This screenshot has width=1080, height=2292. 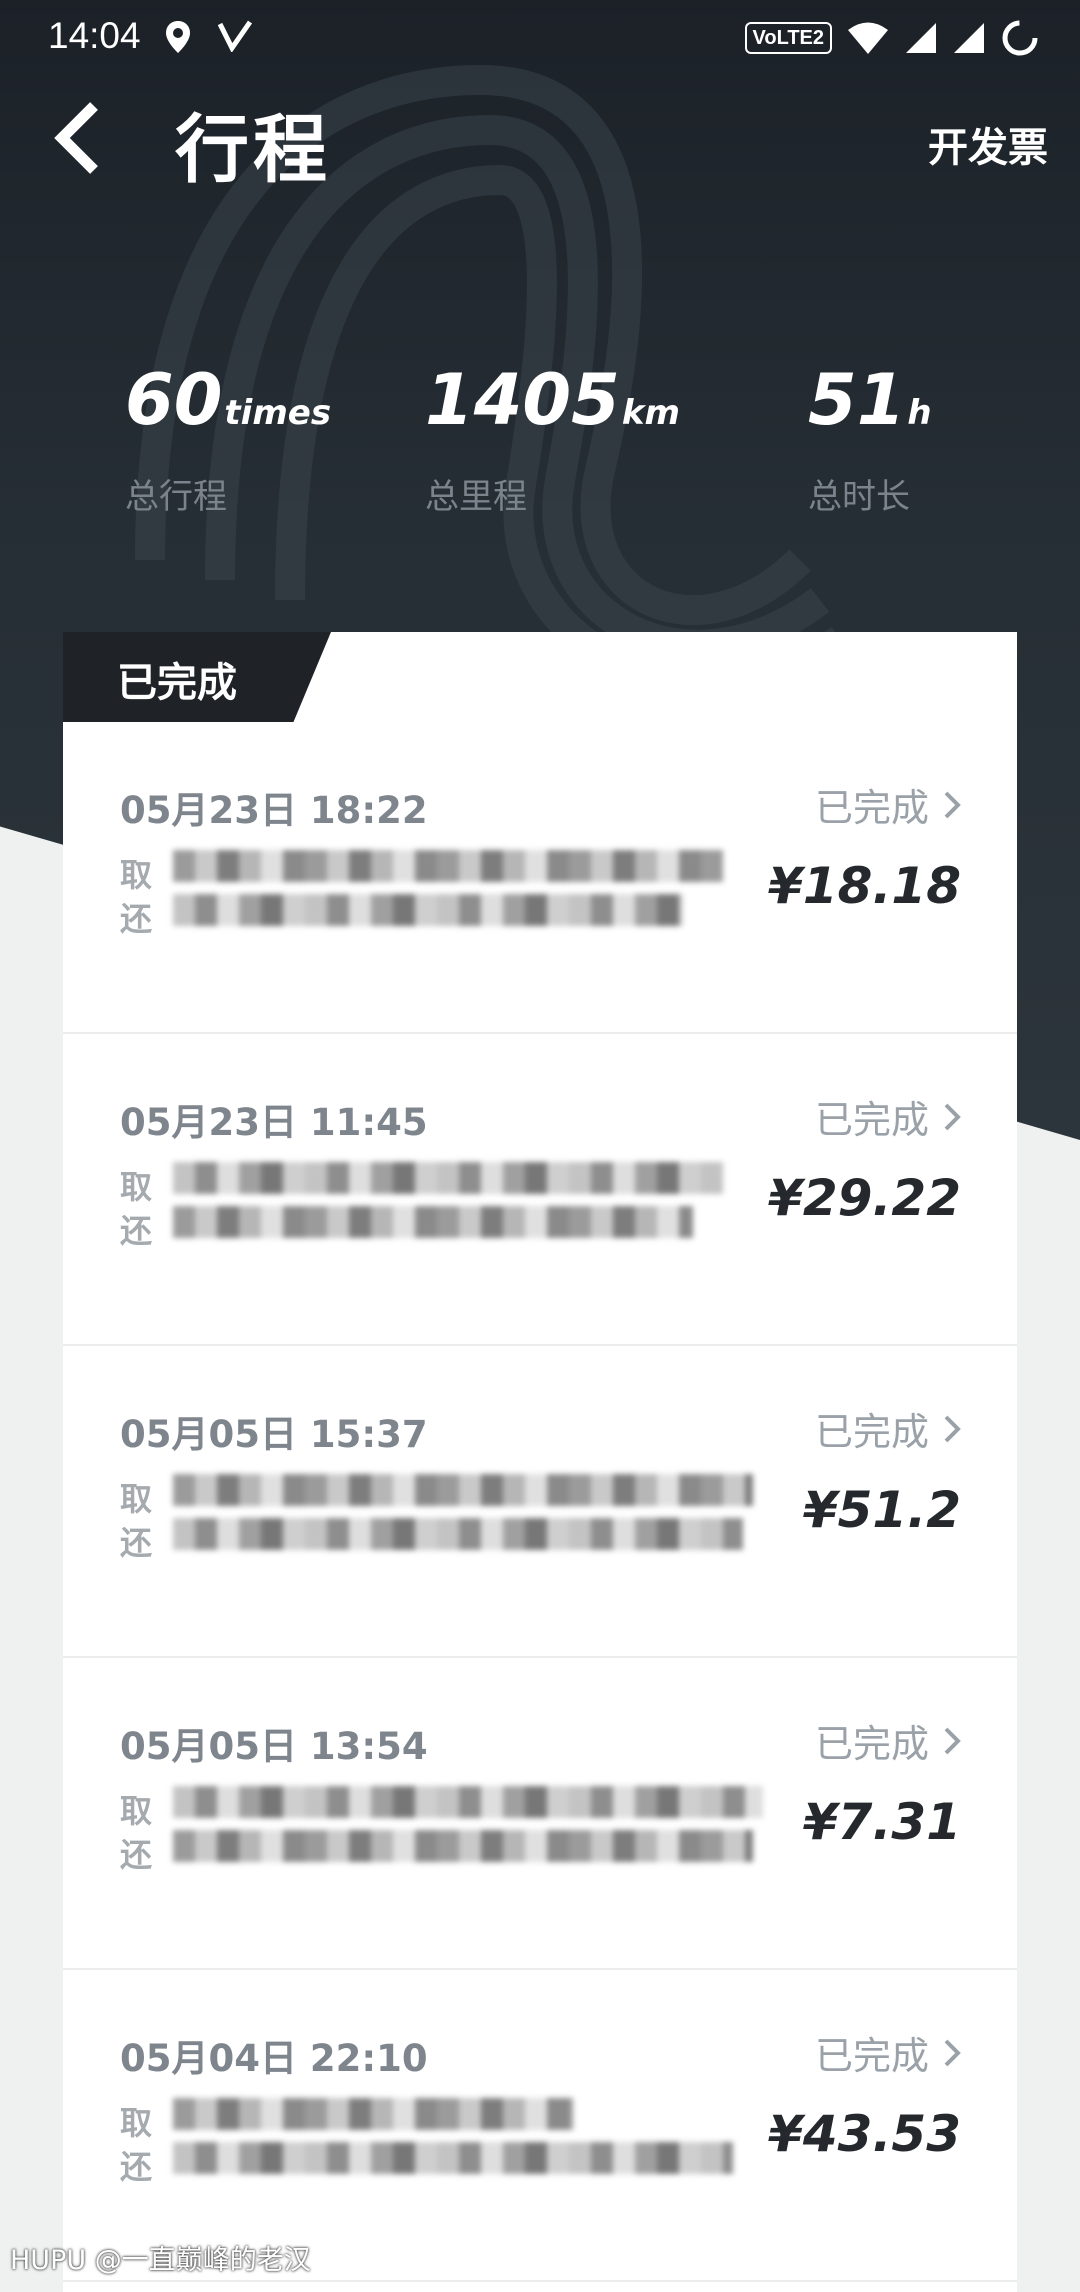 I want to click on loading-icon, so click(x=1020, y=38).